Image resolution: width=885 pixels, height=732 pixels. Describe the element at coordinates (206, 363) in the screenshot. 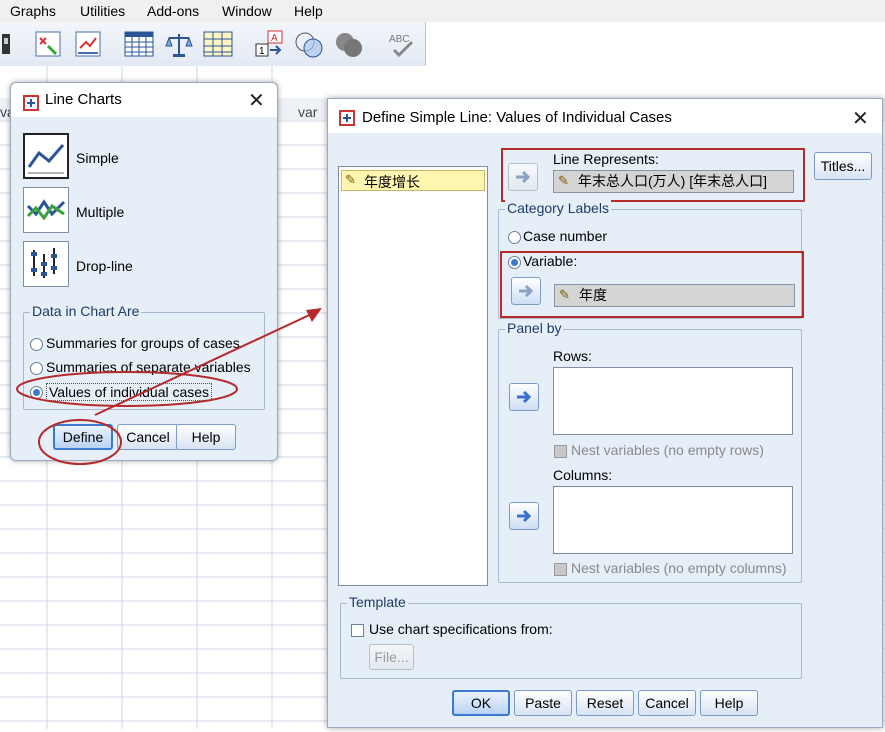

I see `annotation-arrow-line` at that location.